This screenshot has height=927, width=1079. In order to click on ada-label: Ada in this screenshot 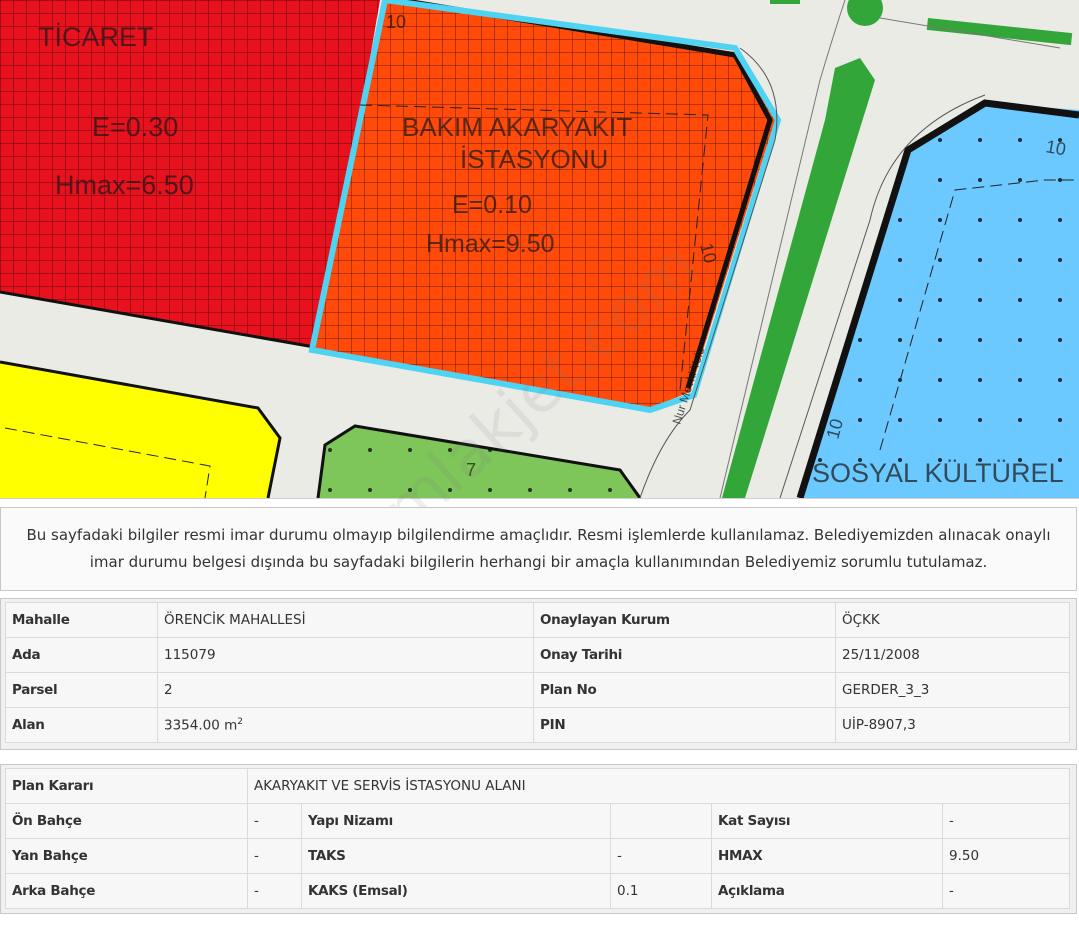, I will do `click(81, 655)`.